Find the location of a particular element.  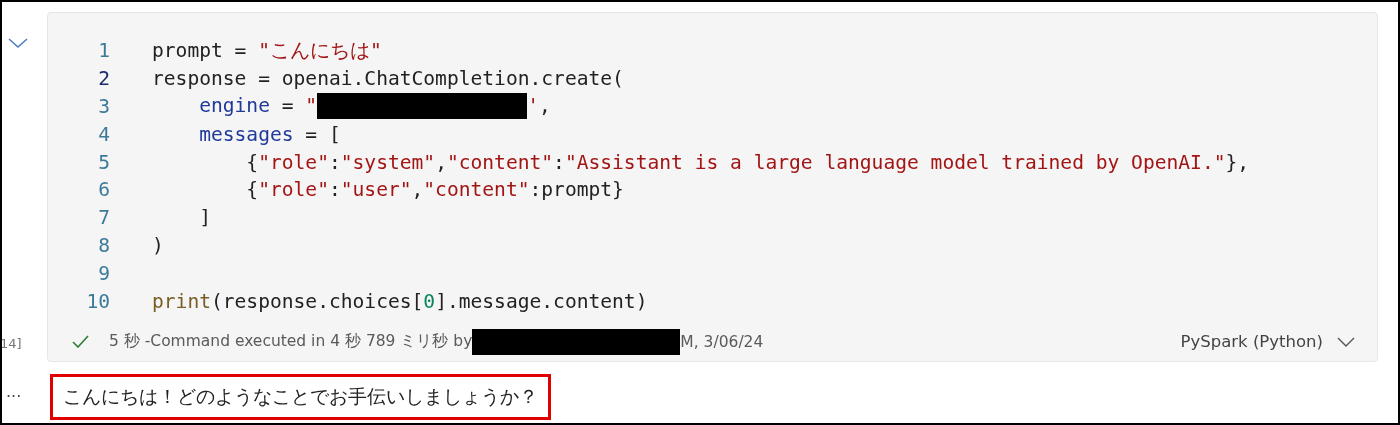

code-token: " is located at coordinates (311, 105).